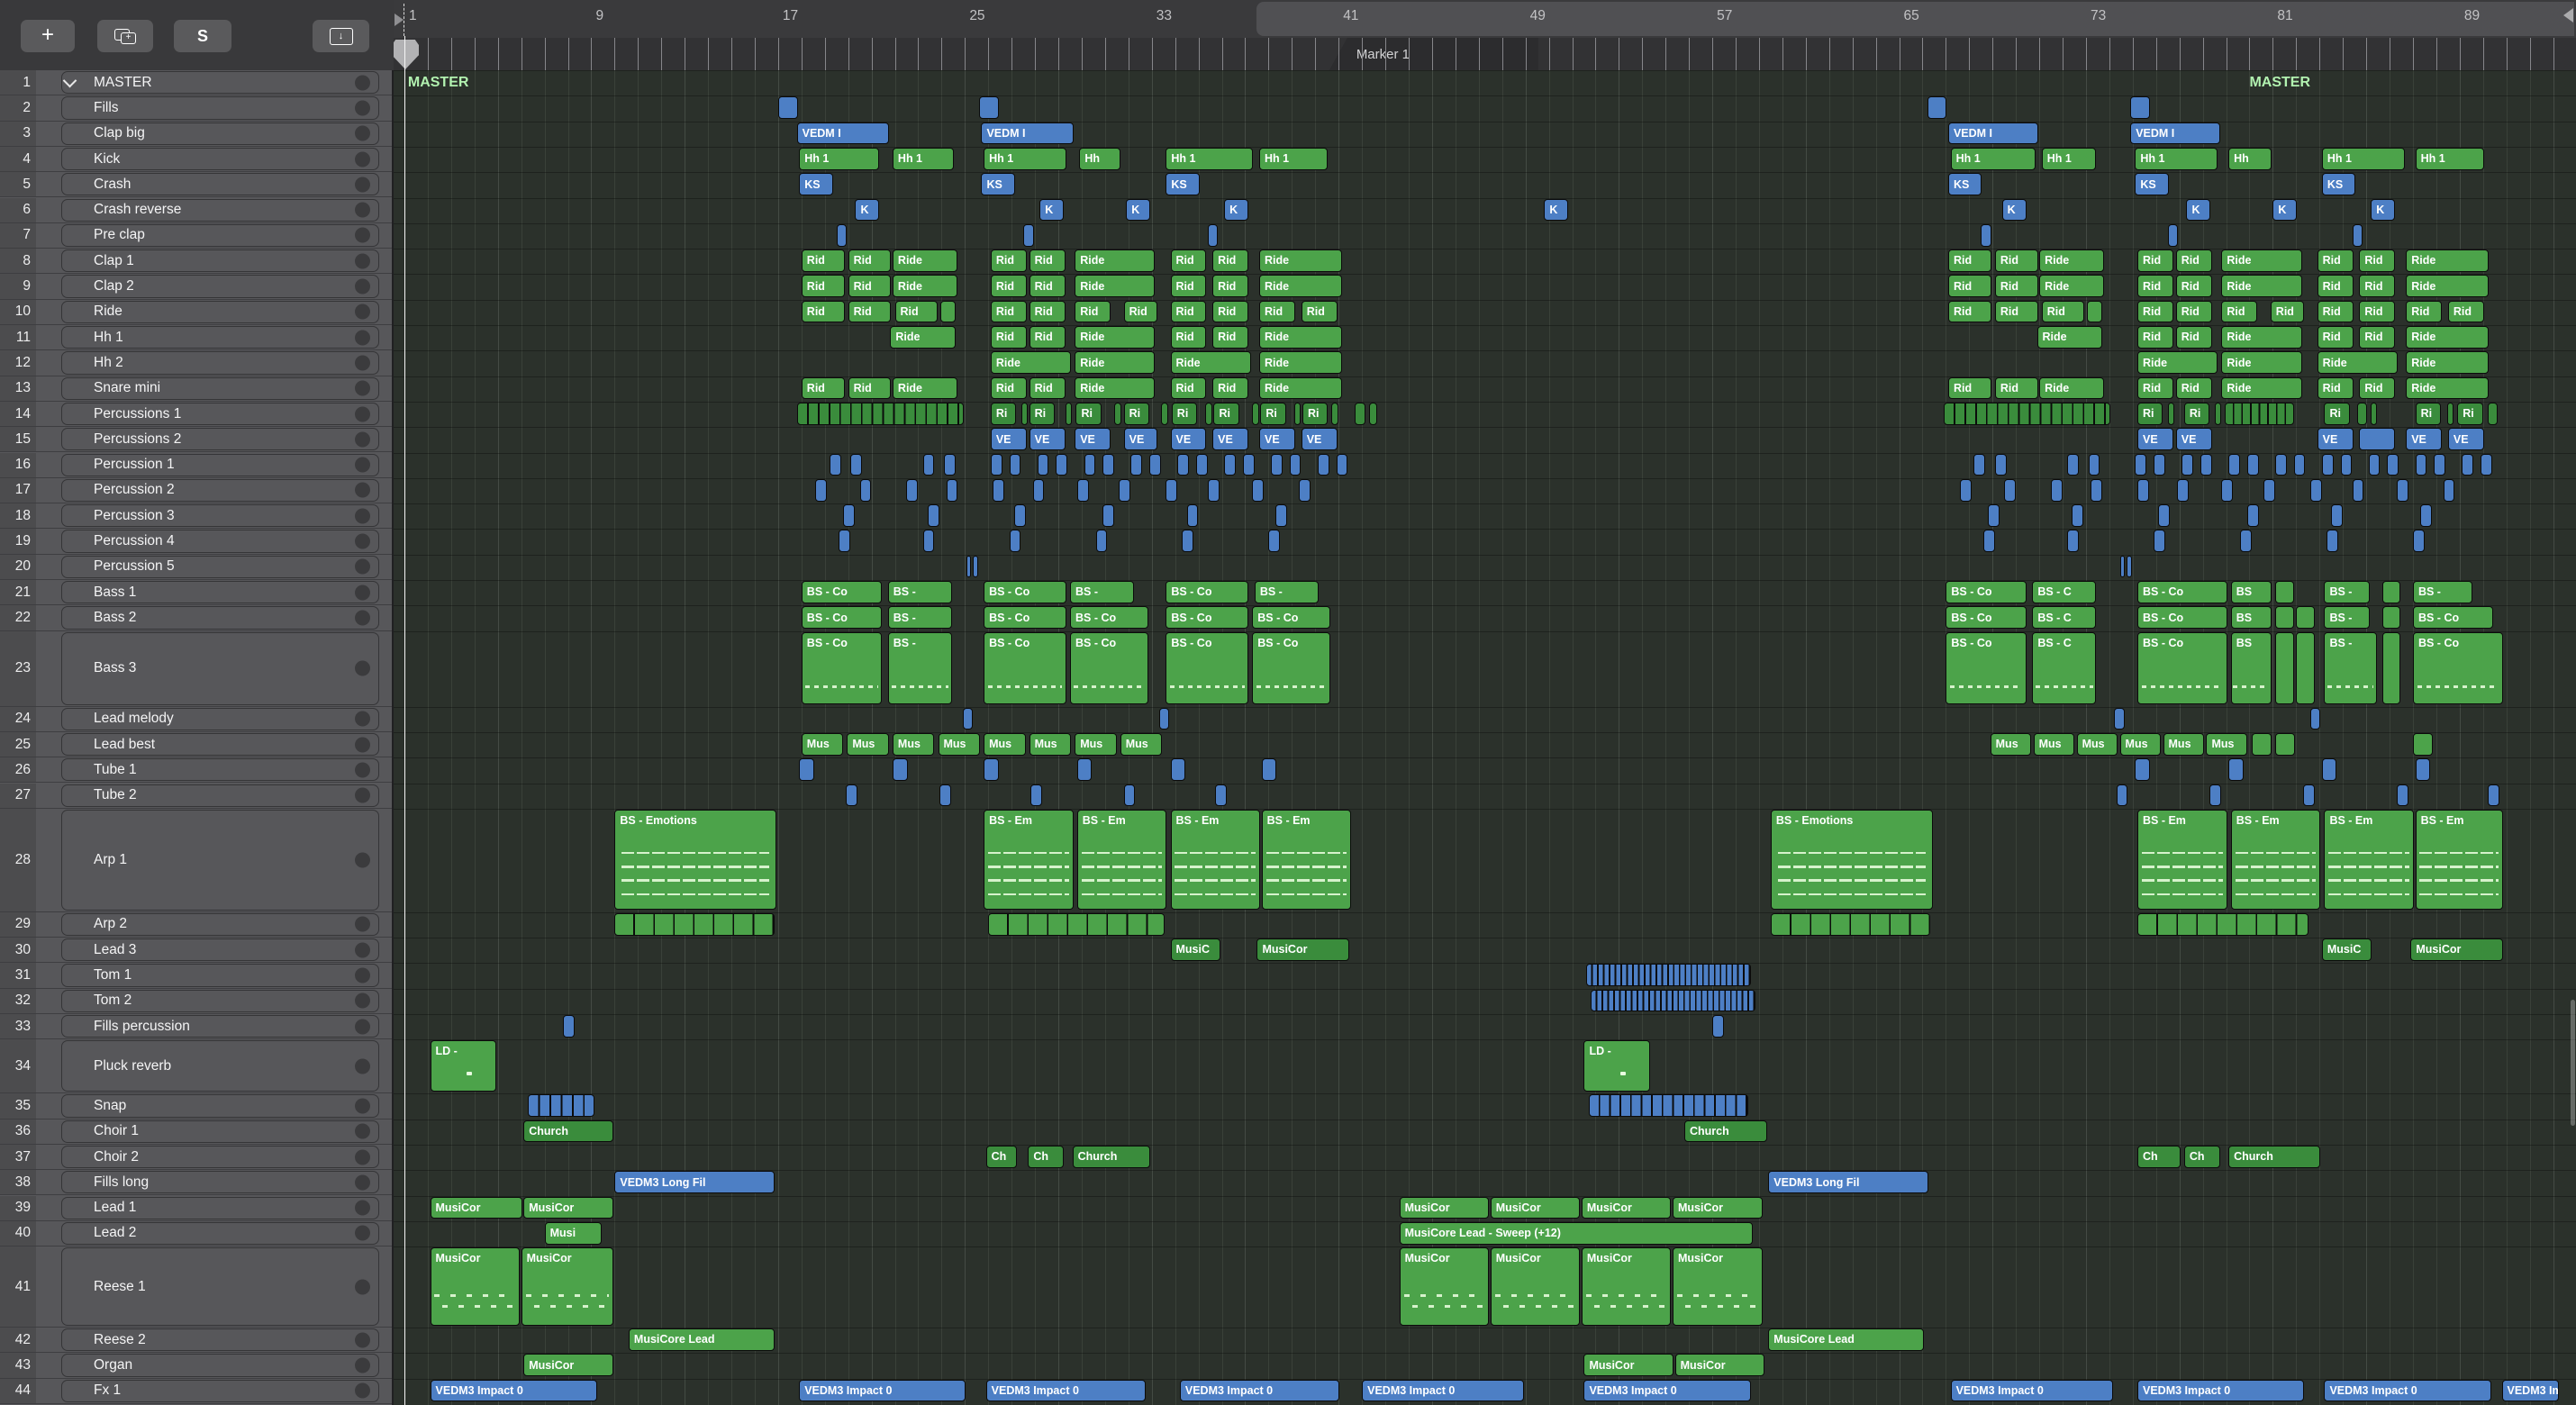 The image size is (2576, 1405). Describe the element at coordinates (197, 490) in the screenshot. I see `track-header-percussion-2: 17 Percussion 2` at that location.